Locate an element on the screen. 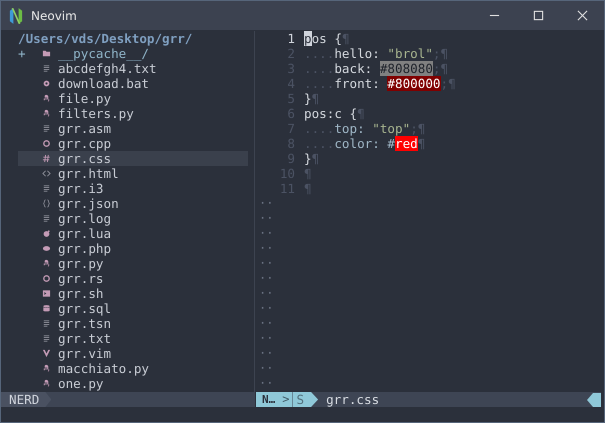 This screenshot has width=605, height=423. tree-item: macchiato.py is located at coordinates (133, 368).